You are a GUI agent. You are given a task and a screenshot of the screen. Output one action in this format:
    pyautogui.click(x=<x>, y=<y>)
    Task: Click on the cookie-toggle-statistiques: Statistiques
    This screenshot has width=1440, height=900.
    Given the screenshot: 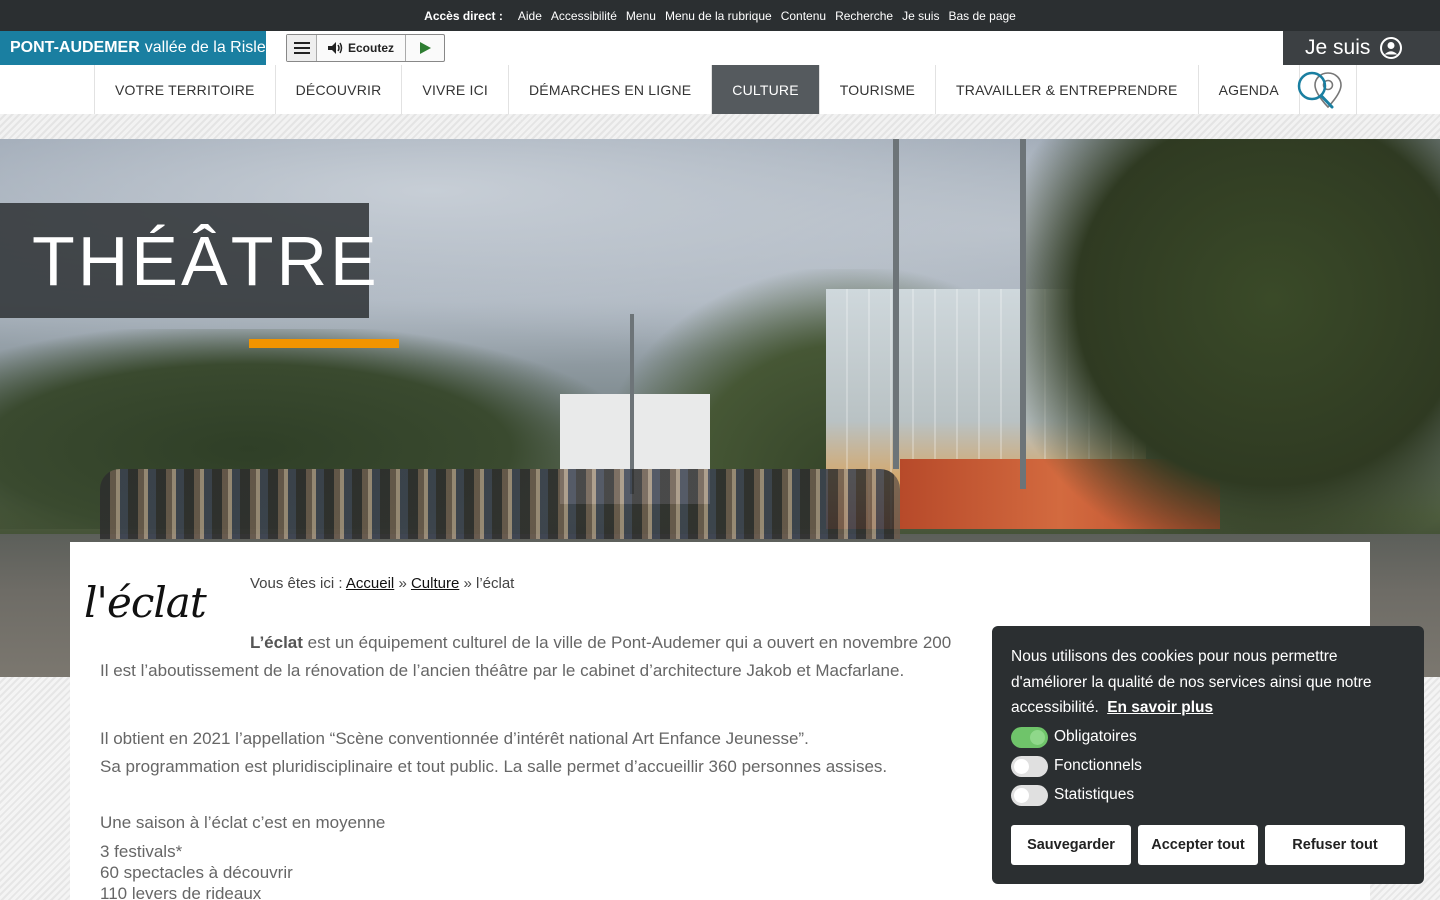 What is the action you would take?
    pyautogui.click(x=1208, y=795)
    